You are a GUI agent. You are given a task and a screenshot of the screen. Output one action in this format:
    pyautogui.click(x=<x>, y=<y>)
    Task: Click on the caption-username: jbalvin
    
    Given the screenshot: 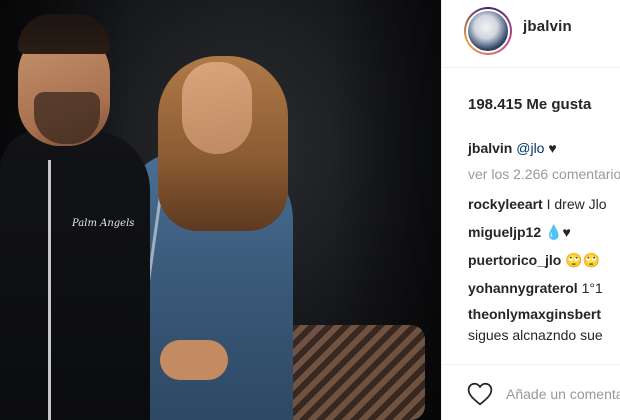 What is the action you would take?
    pyautogui.click(x=490, y=148)
    